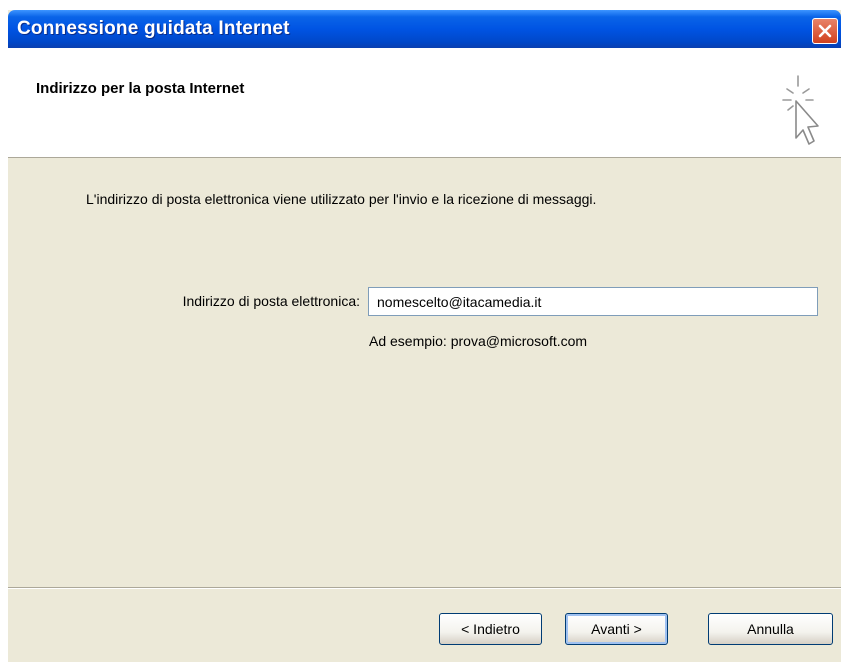 The image size is (841, 662). What do you see at coordinates (800, 110) in the screenshot?
I see `cursor-sparkle-icon` at bounding box center [800, 110].